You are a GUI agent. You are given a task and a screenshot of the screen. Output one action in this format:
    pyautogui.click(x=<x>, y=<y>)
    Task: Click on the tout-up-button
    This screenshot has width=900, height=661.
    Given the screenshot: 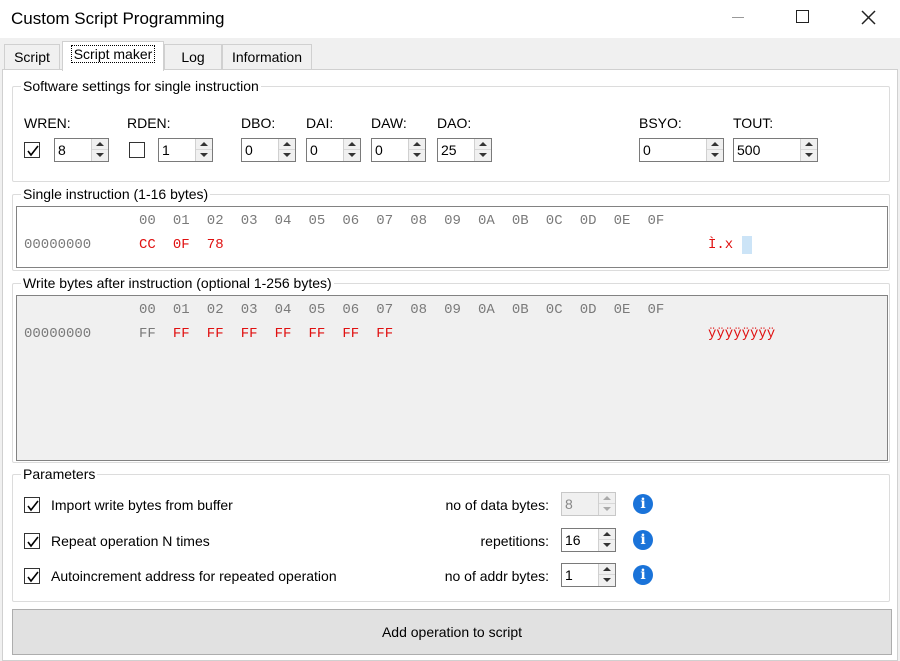 What is the action you would take?
    pyautogui.click(x=809, y=144)
    